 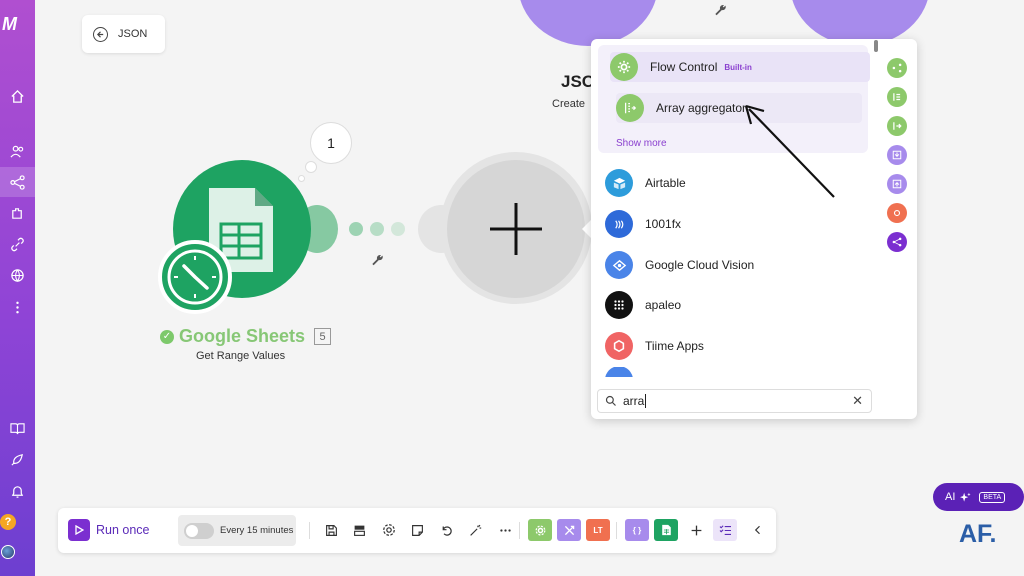 I want to click on category-iterator-icon, so click(x=897, y=126).